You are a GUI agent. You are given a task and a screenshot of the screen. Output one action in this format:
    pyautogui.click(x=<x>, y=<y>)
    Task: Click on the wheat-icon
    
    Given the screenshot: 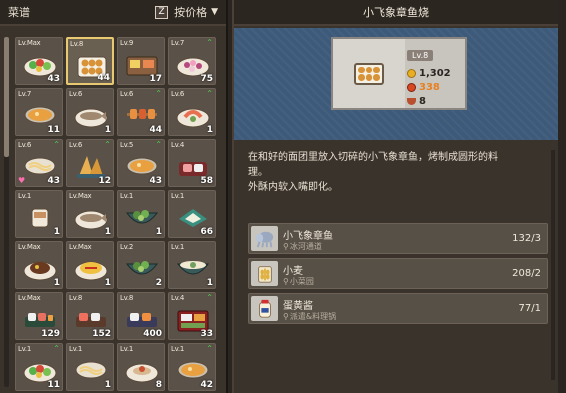 What is the action you would take?
    pyautogui.click(x=264, y=273)
    